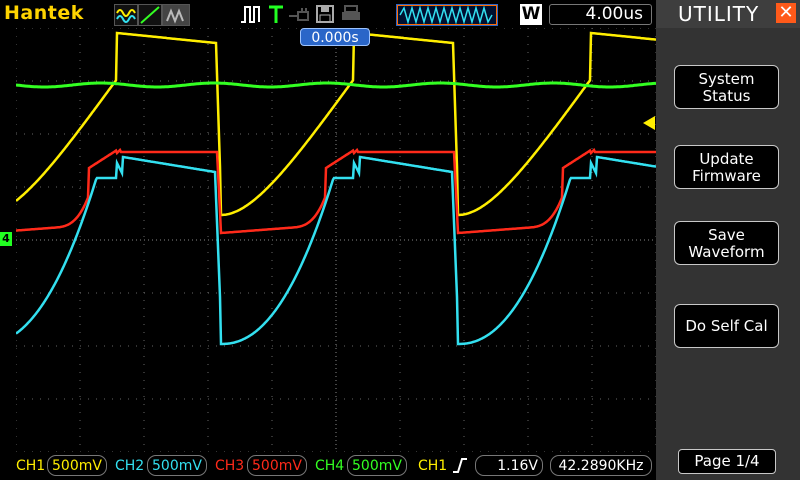 The height and width of the screenshot is (480, 800). What do you see at coordinates (600, 14) in the screenshot?
I see `timebase-display: 4.00us` at bounding box center [600, 14].